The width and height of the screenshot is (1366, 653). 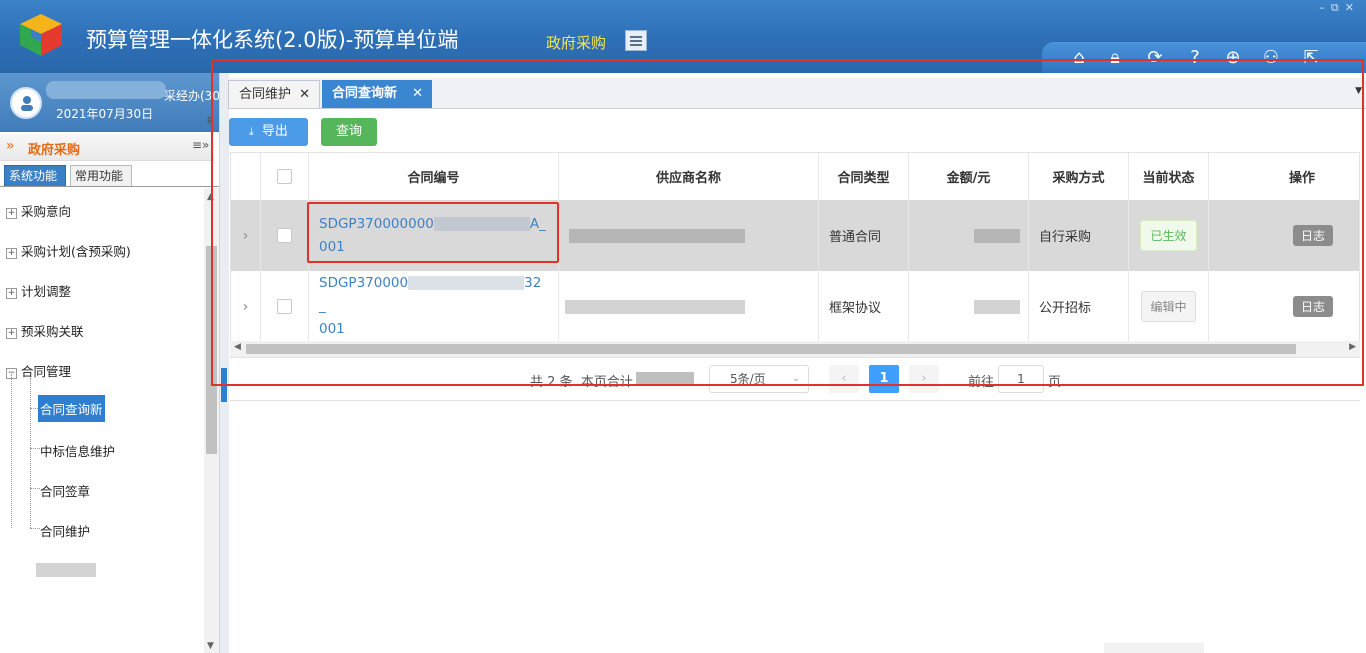 I want to click on tab-system-functions: 系统功能, so click(x=35, y=176).